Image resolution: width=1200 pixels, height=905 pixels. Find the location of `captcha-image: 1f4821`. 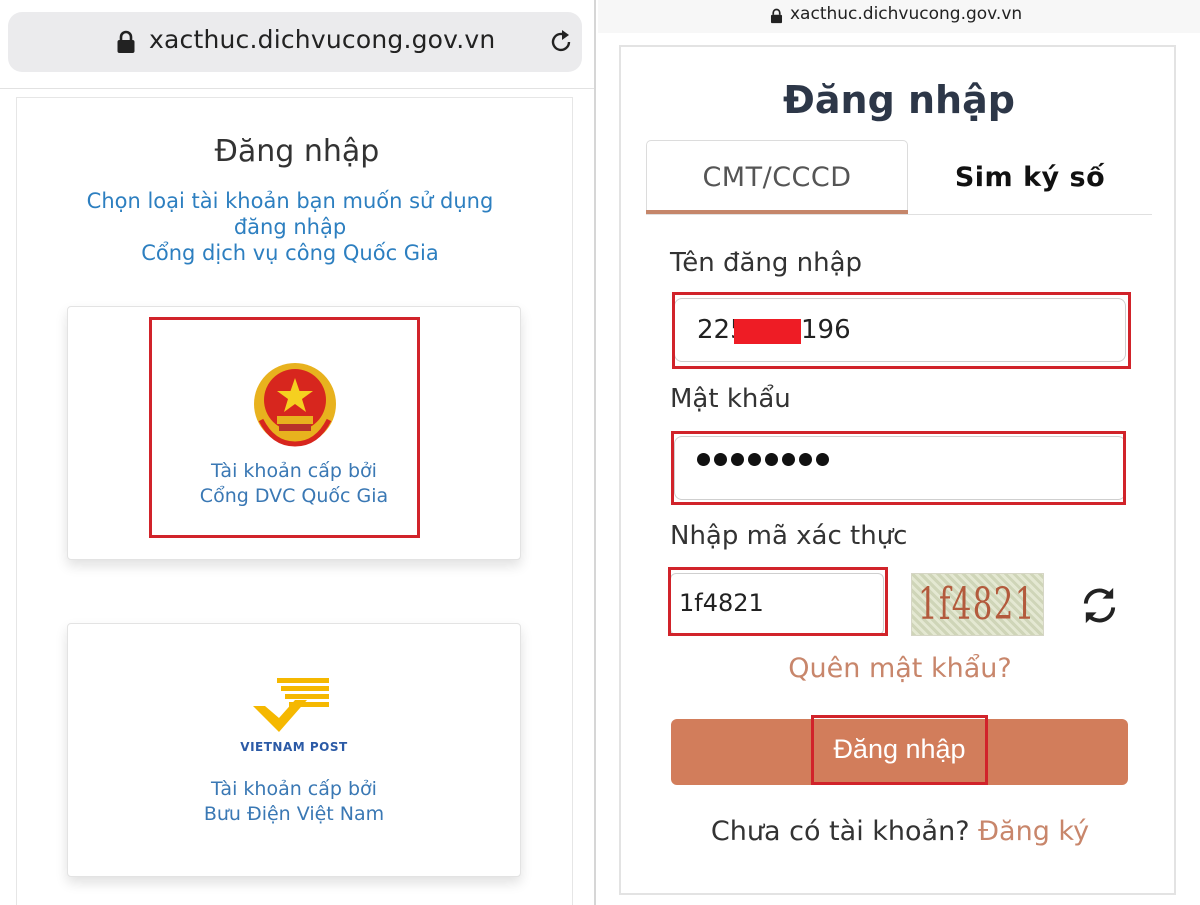

captcha-image: 1f4821 is located at coordinates (977, 604).